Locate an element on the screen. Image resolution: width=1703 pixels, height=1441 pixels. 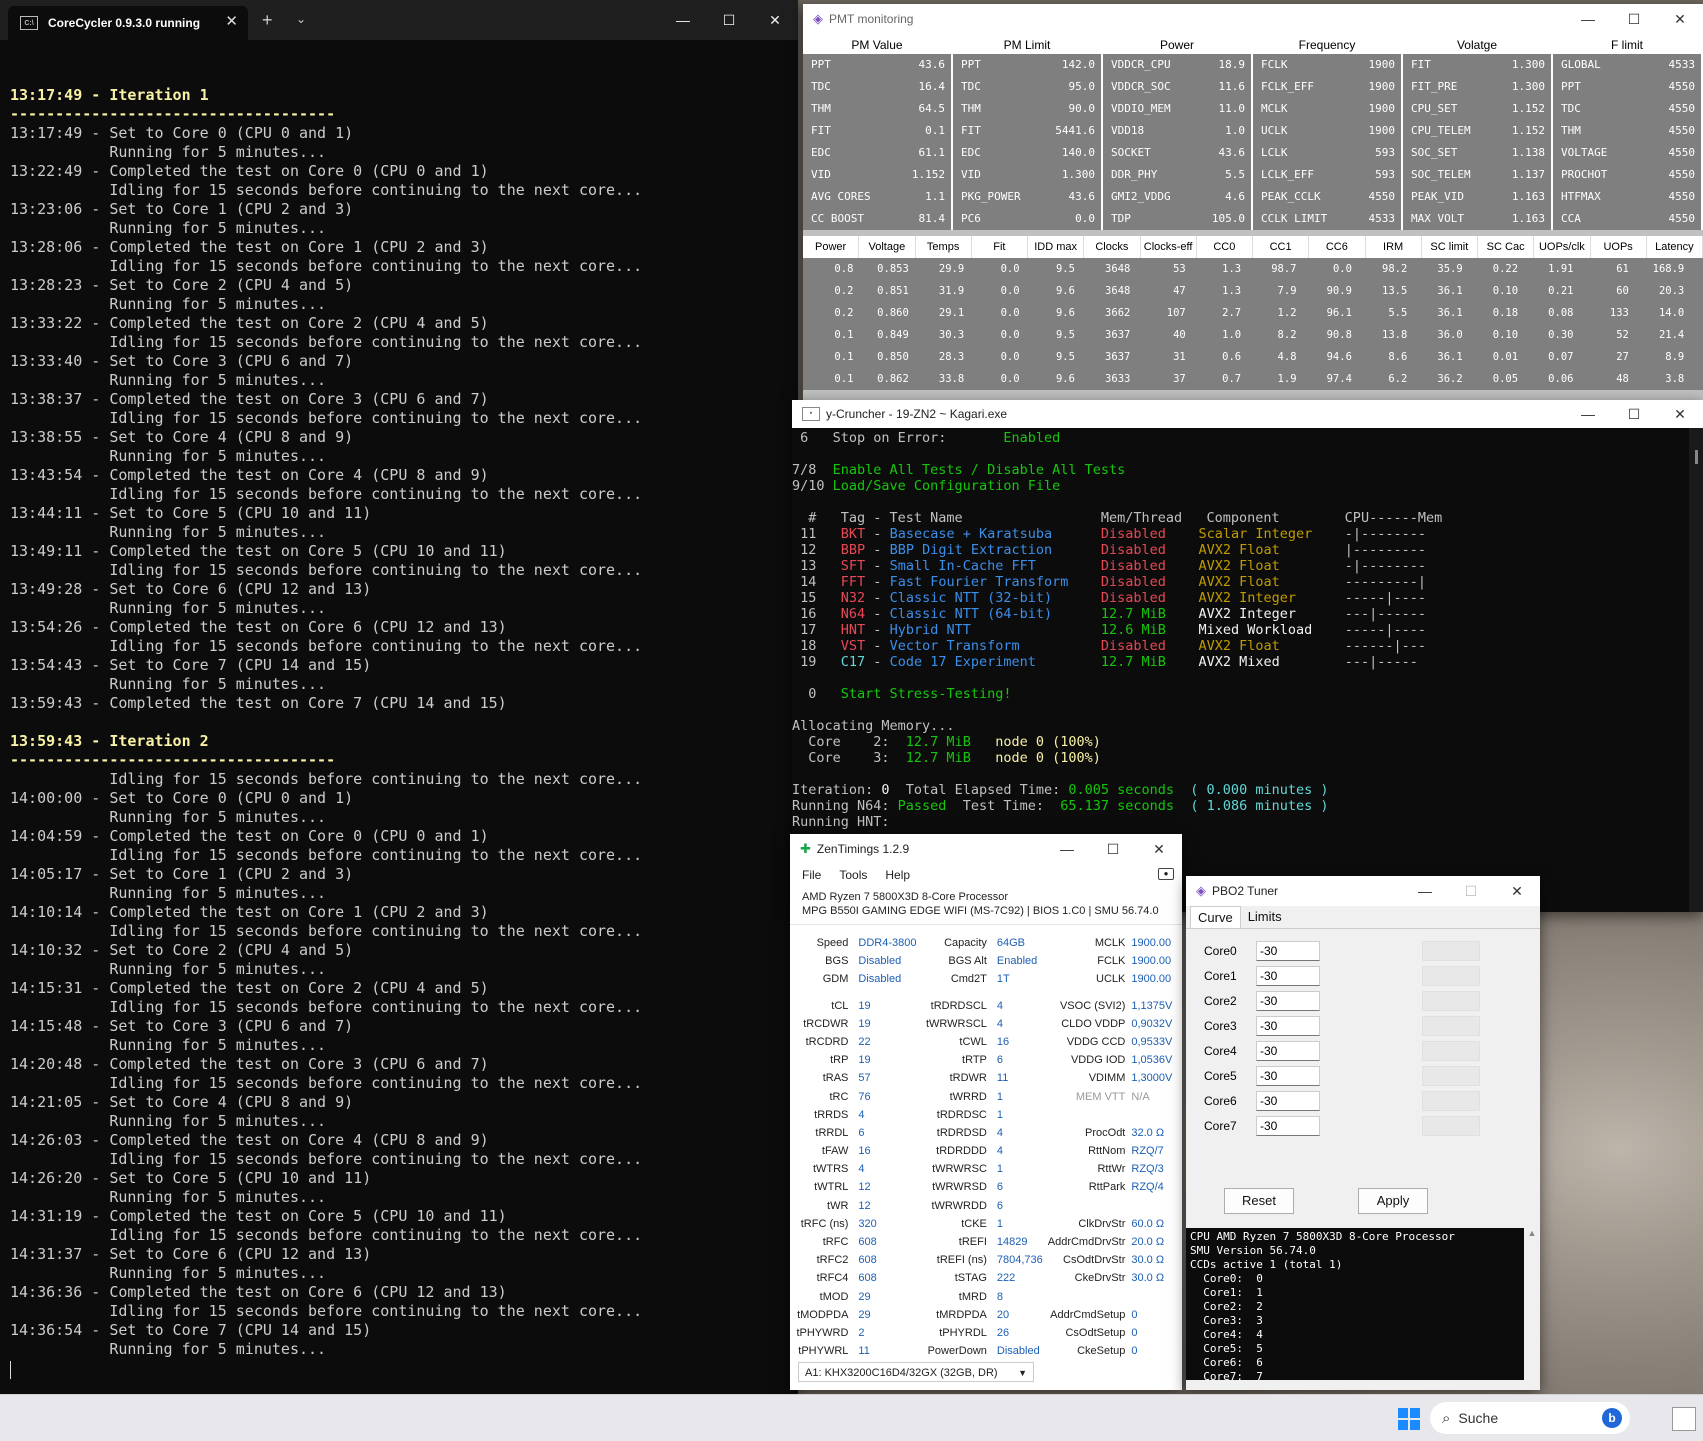
timing-label: Cmd2T is located at coordinates (968, 979).